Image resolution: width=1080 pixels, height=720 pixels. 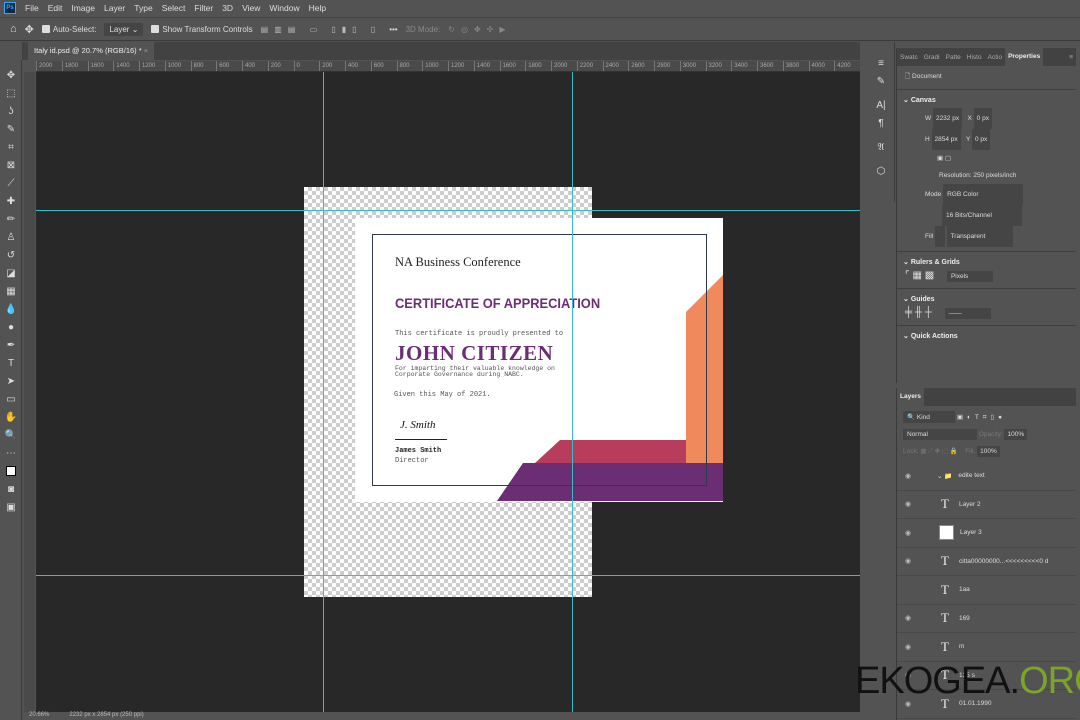 I want to click on glyphs-icon: 𝔄, so click(x=881, y=147).